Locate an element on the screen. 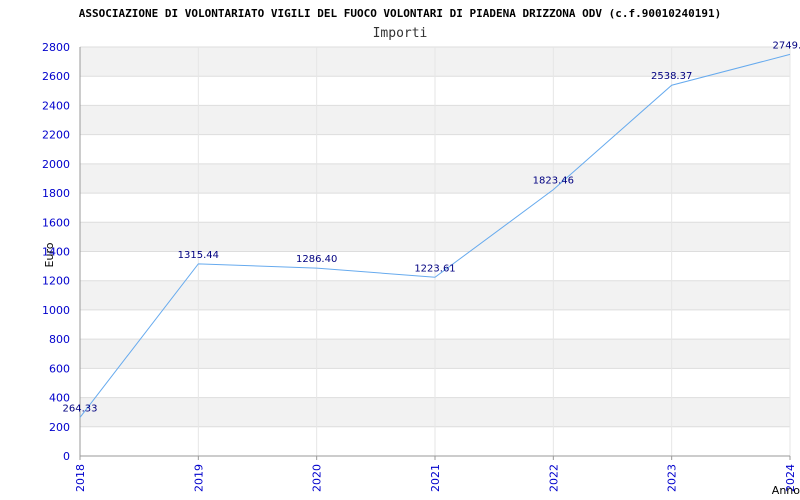  data-label: 2749.2 is located at coordinates (786, 45).